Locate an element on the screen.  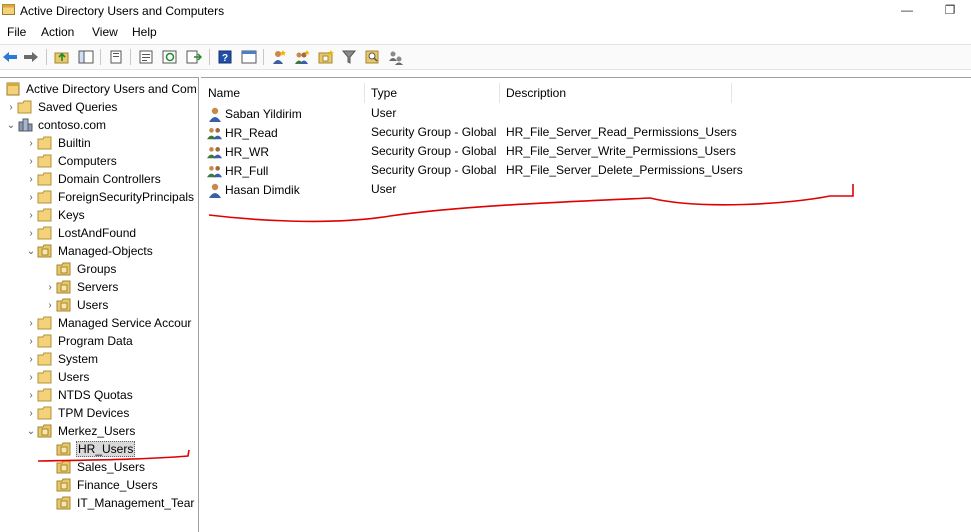
user-icon is located at coordinates (215, 190).